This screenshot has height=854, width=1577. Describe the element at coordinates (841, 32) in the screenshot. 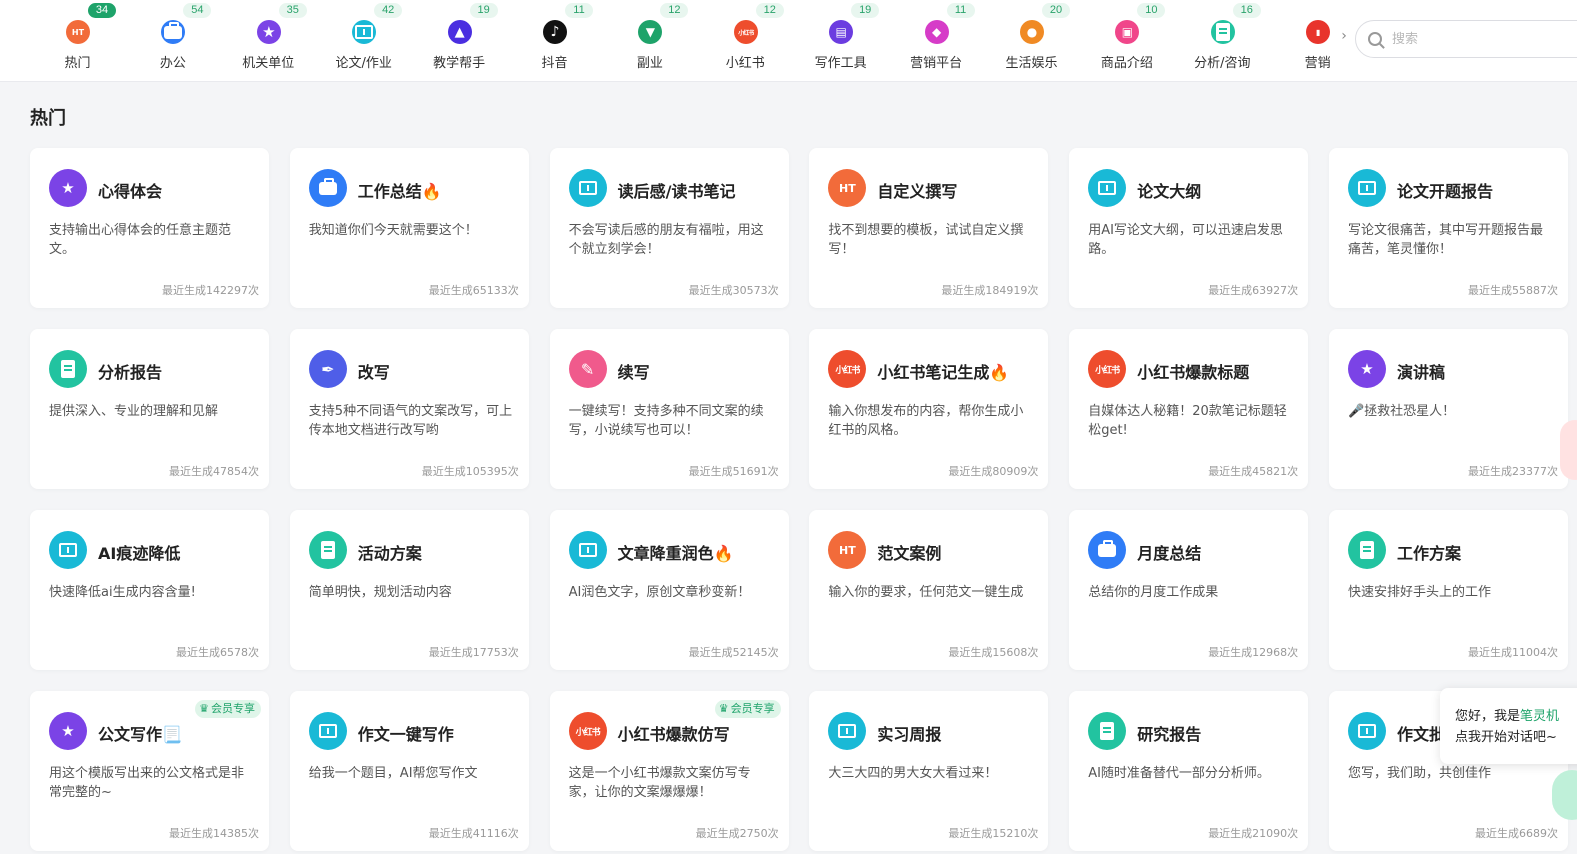

I see `notebook-icon: ▤` at that location.